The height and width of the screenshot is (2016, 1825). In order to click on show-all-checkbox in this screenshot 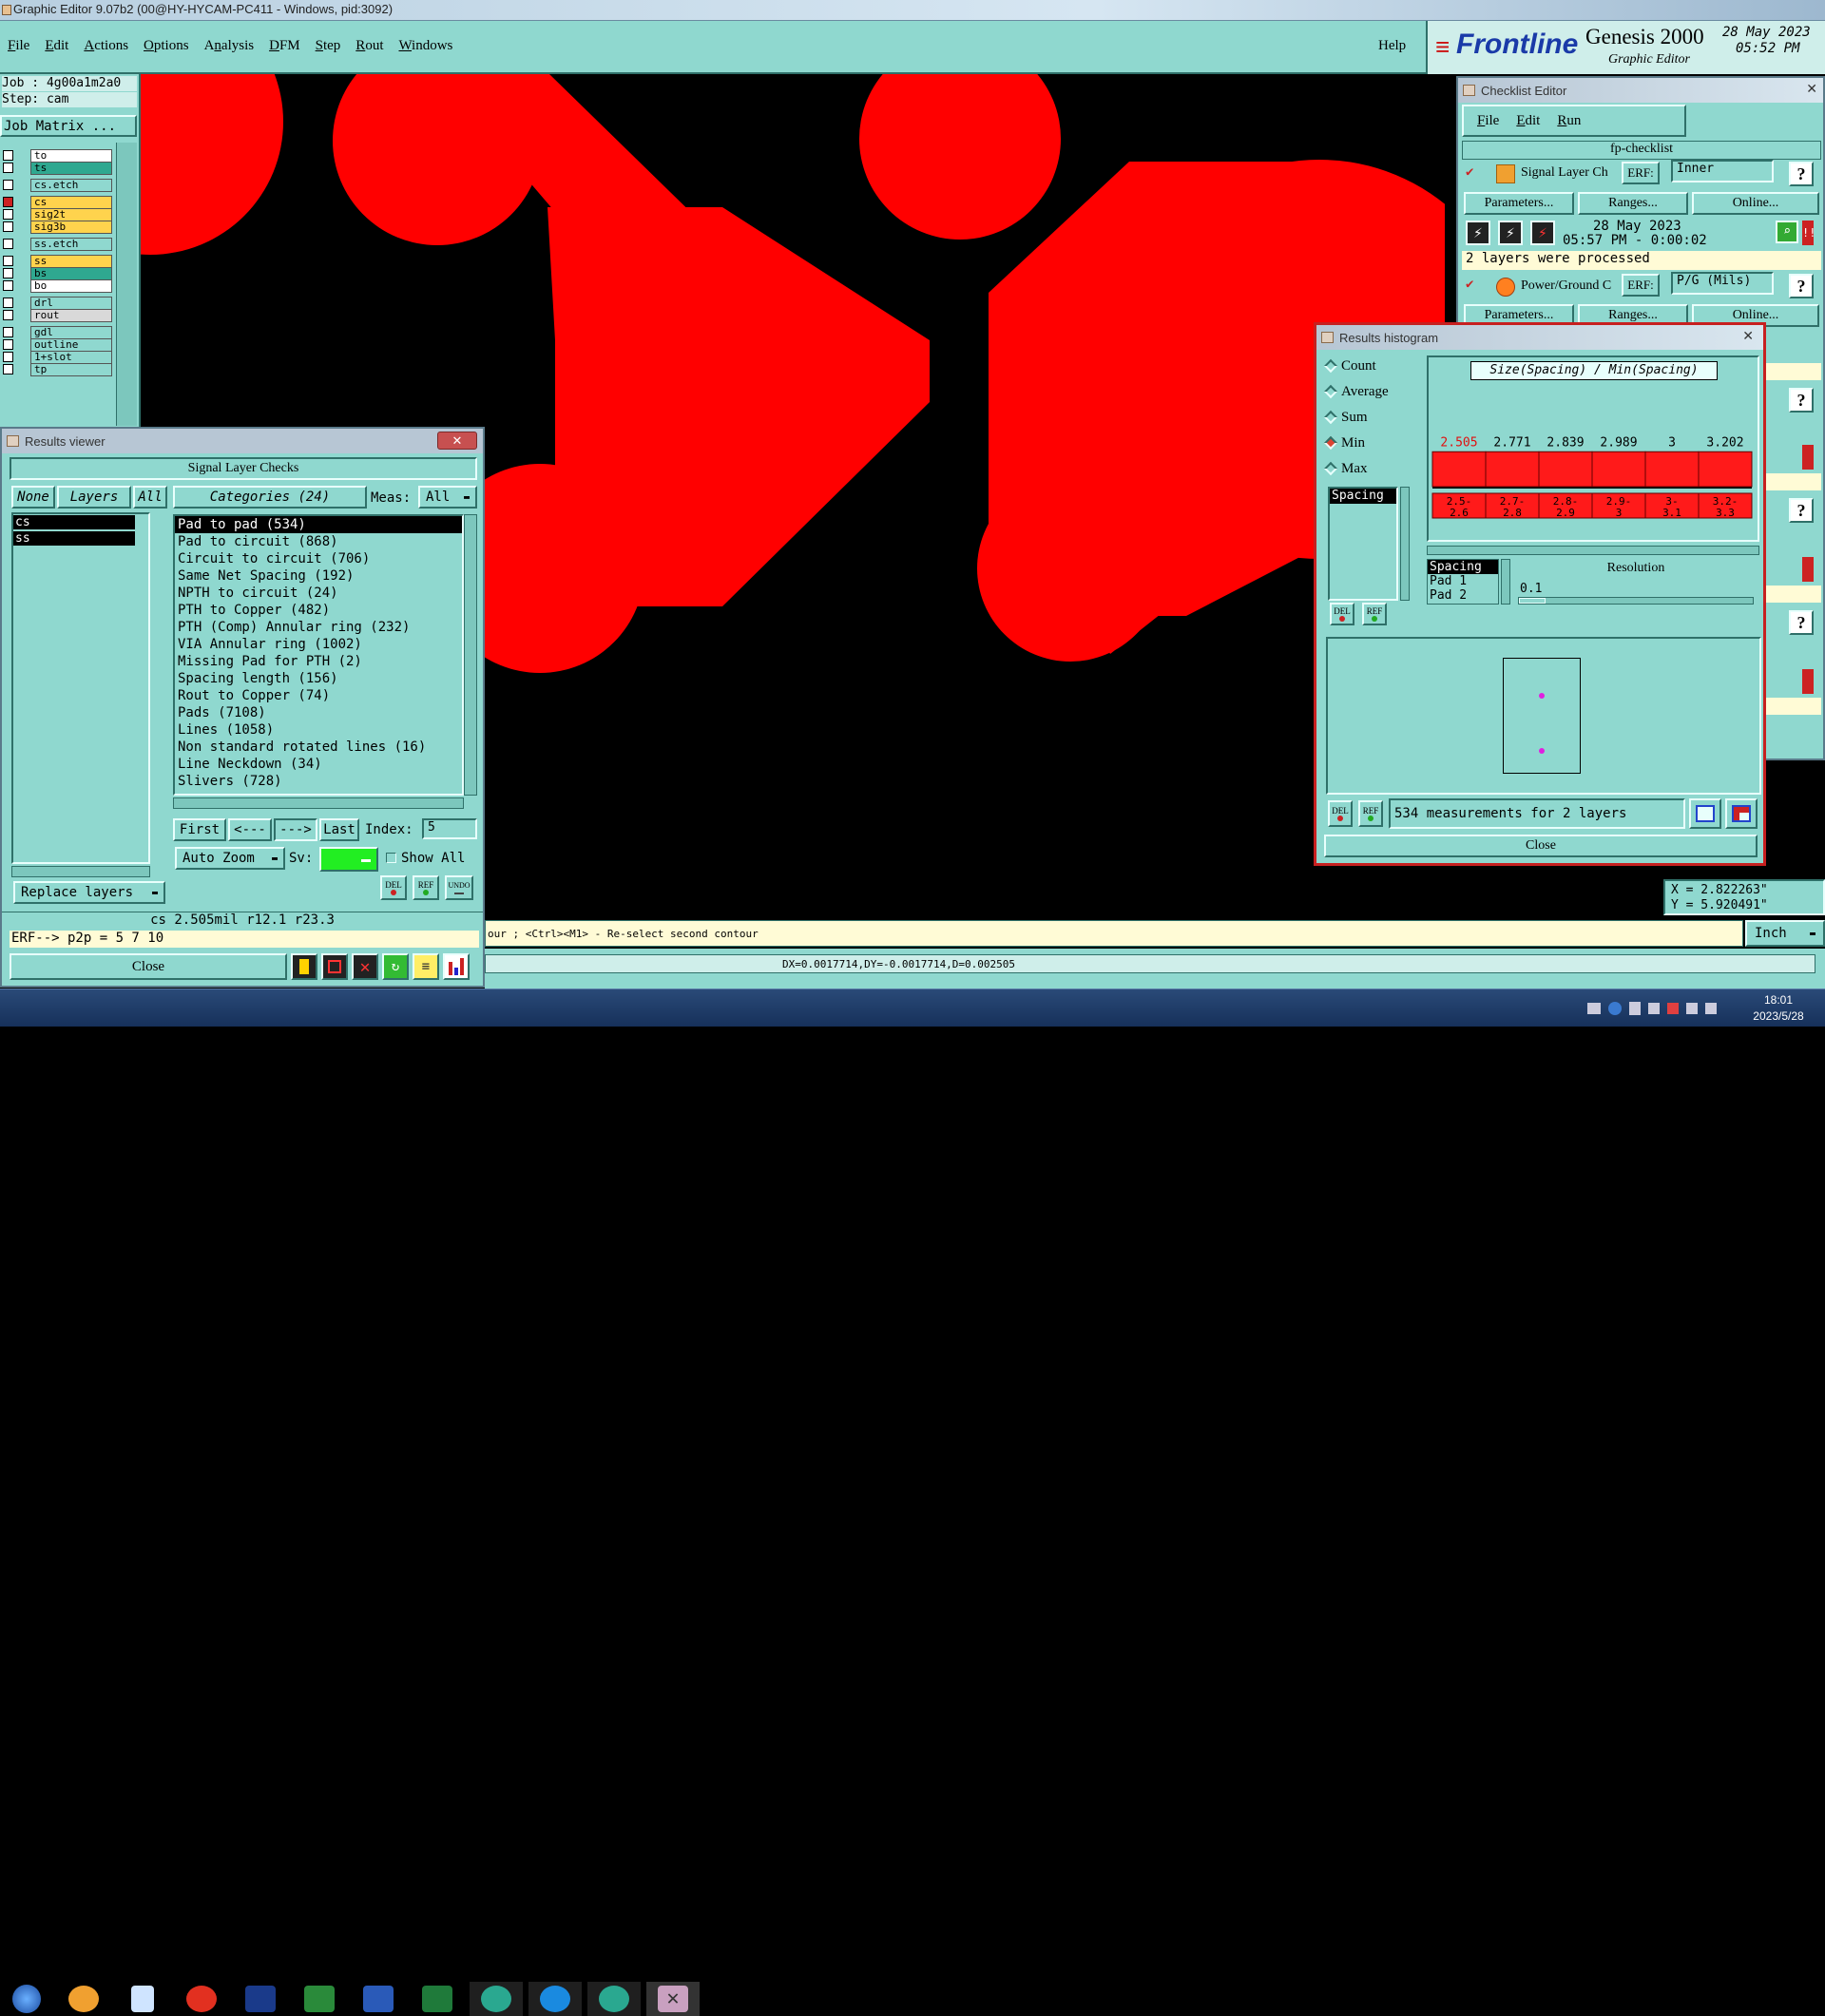, I will do `click(391, 858)`.